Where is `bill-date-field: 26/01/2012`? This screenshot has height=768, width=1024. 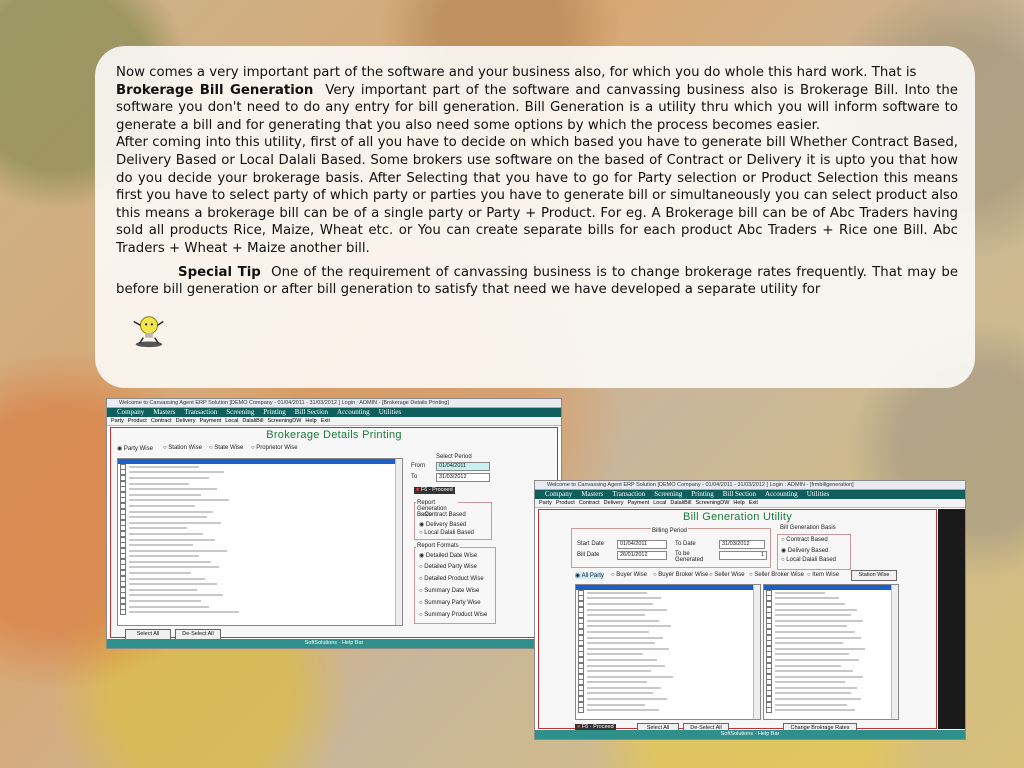
bill-date-field: 26/01/2012 is located at coordinates (642, 555).